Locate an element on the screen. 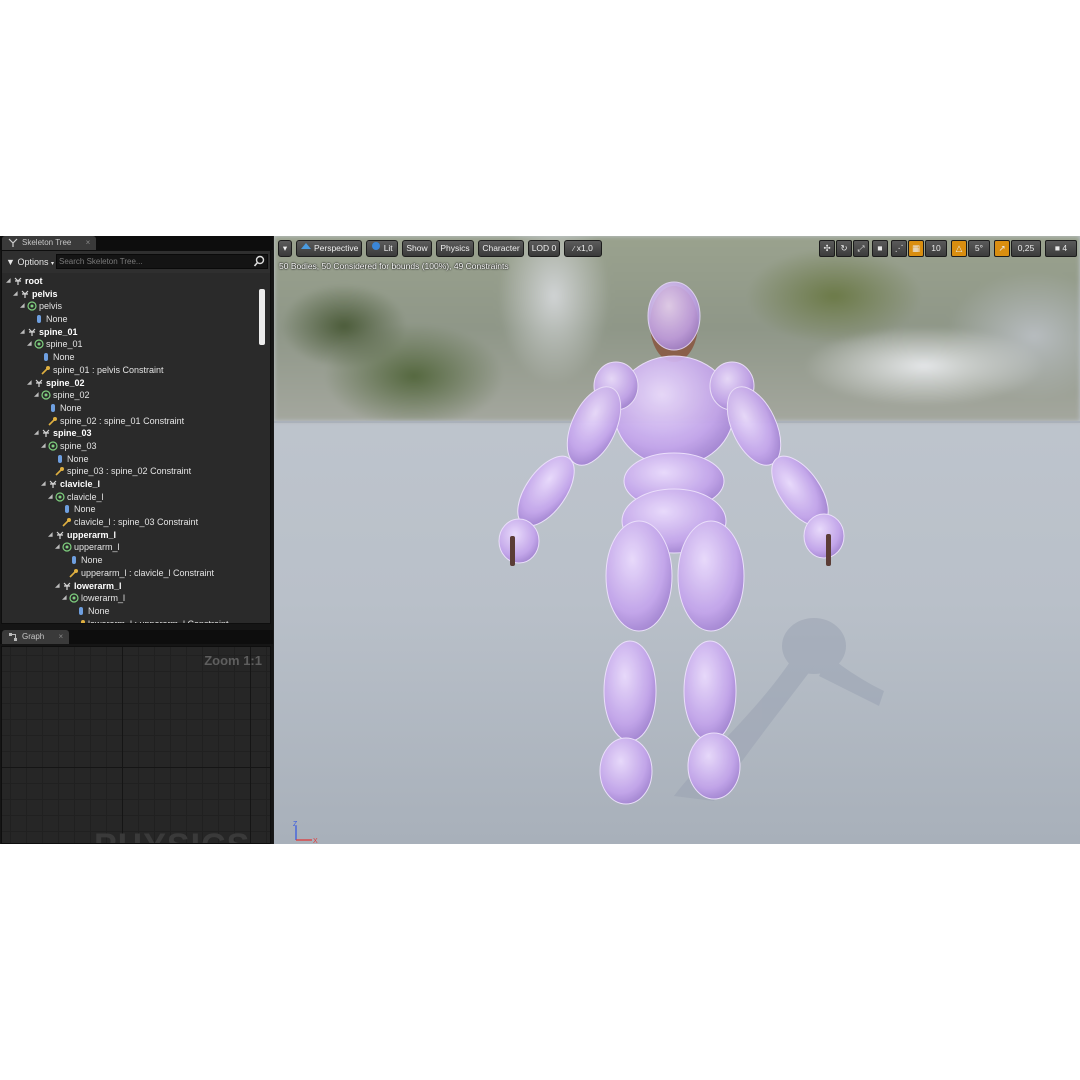 This screenshot has height=1080, width=1080. tab-graph: Graph × is located at coordinates (36, 637).